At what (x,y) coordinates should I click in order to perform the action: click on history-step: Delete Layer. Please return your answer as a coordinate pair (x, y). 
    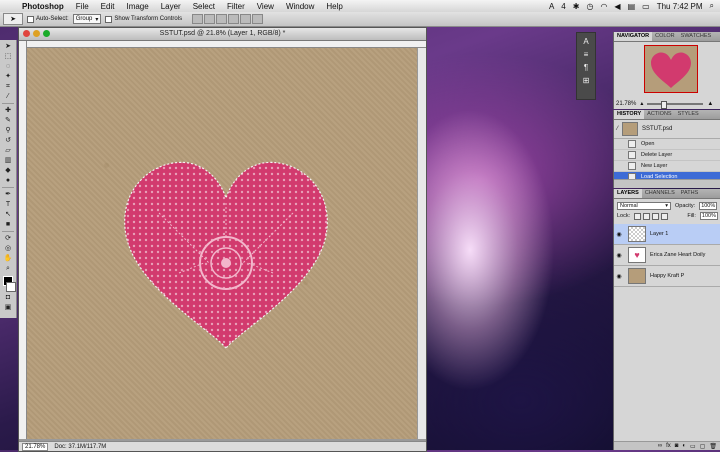
    Looking at the image, I should click on (667, 155).